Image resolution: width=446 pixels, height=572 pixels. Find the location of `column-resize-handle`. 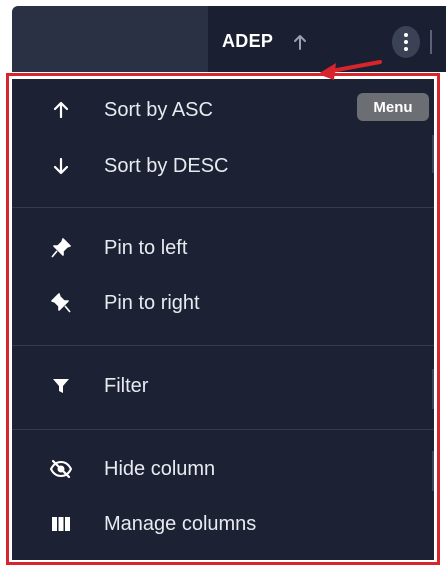

column-resize-handle is located at coordinates (431, 42).